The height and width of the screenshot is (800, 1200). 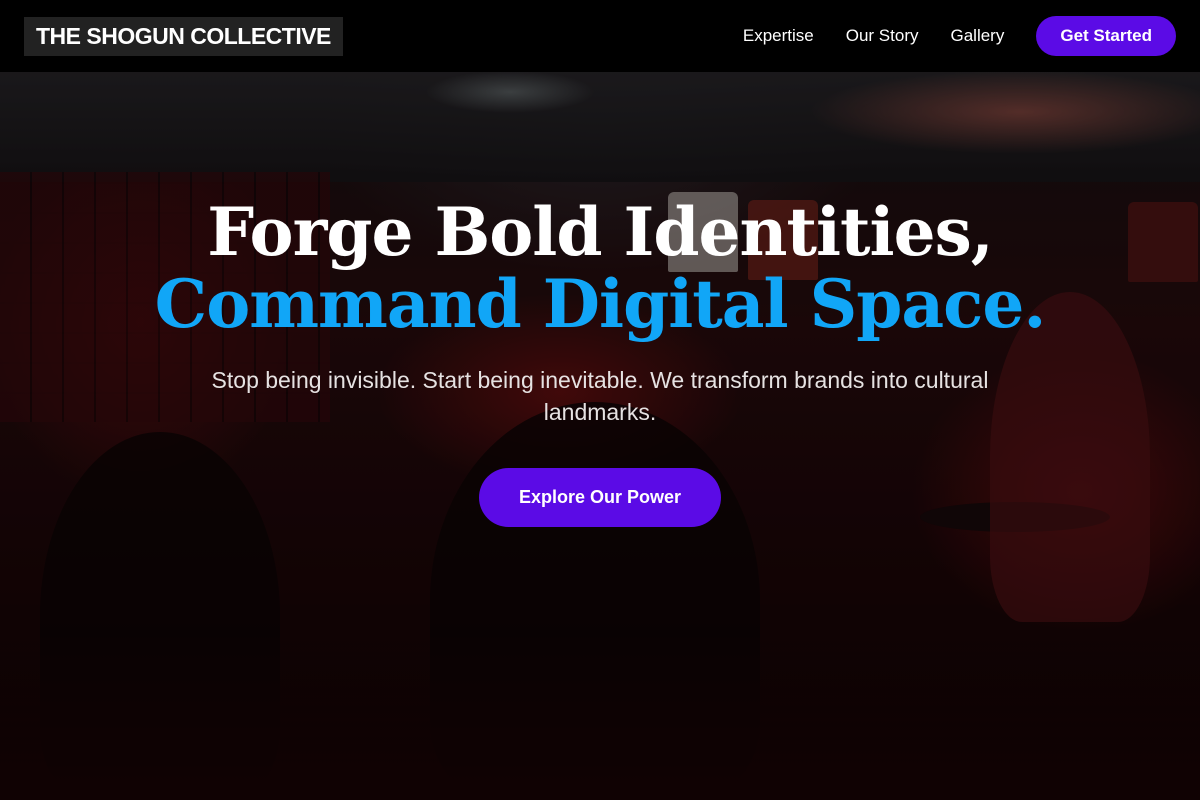 What do you see at coordinates (600, 232) in the screenshot?
I see `hero-headline-line1: Forge Bold Identities,` at bounding box center [600, 232].